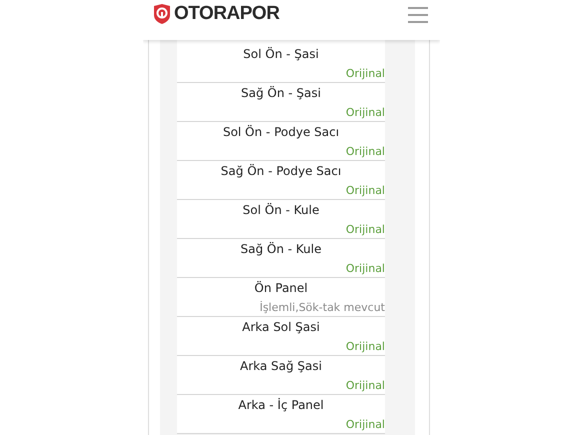  I want to click on part-name: Arka - İç Panel, so click(281, 405).